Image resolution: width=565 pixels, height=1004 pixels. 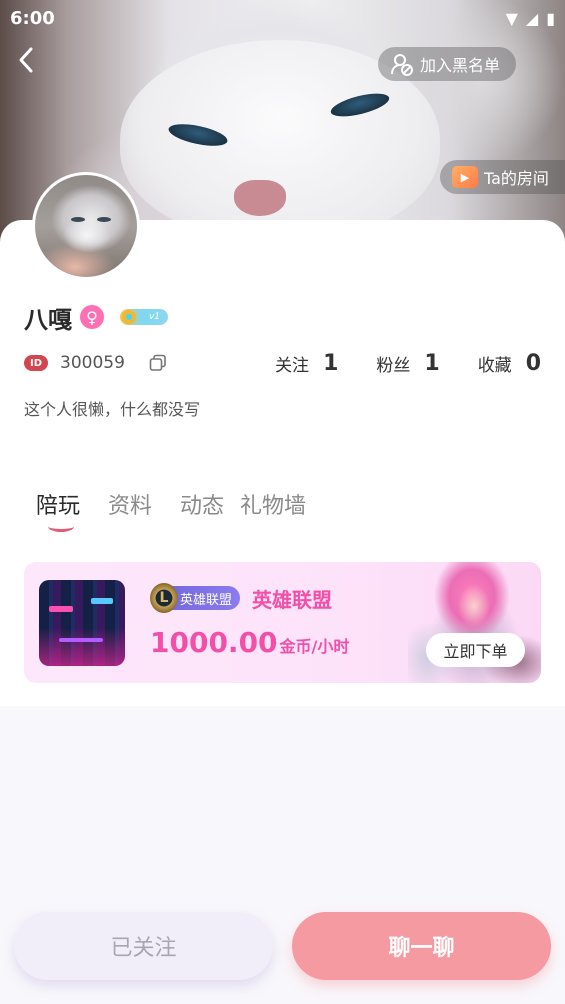 I want to click on stats-row: 关注 1 粉丝 1 收藏 0, so click(x=389, y=363).